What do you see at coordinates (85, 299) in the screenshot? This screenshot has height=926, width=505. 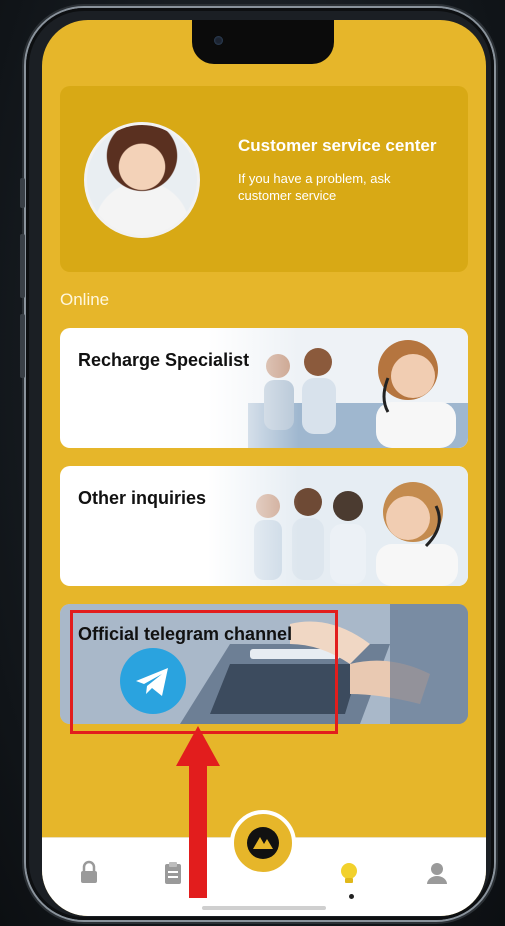 I see `section-label-online: Online` at bounding box center [85, 299].